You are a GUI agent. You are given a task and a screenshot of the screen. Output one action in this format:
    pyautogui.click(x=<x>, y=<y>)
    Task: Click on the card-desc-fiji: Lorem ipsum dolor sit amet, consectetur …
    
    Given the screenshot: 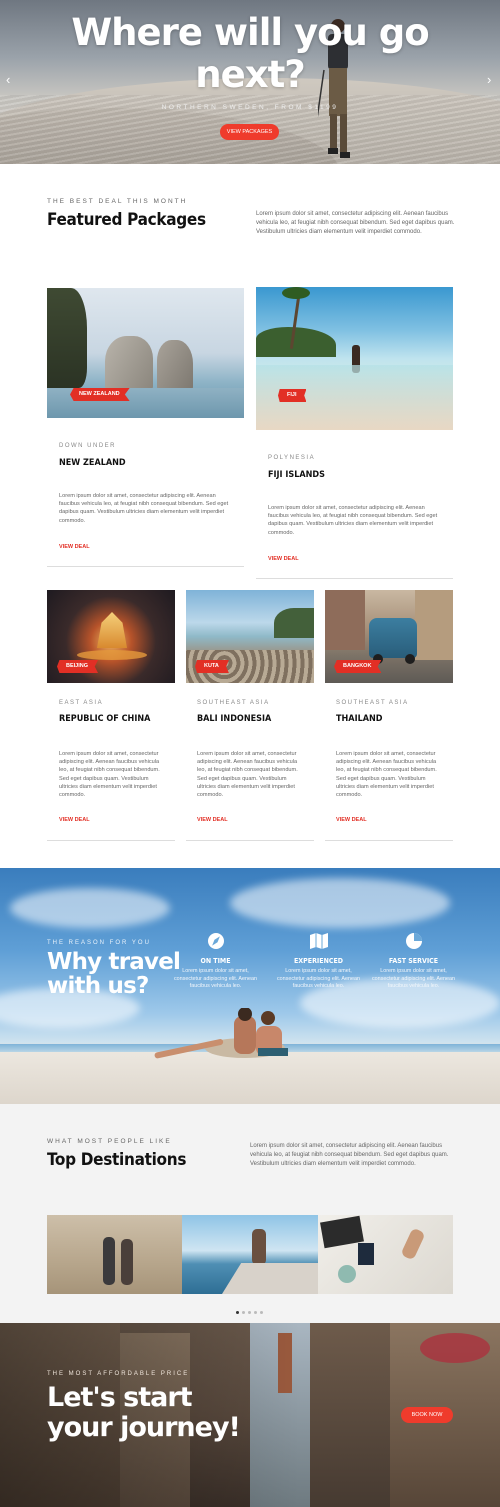 What is the action you would take?
    pyautogui.click(x=353, y=520)
    